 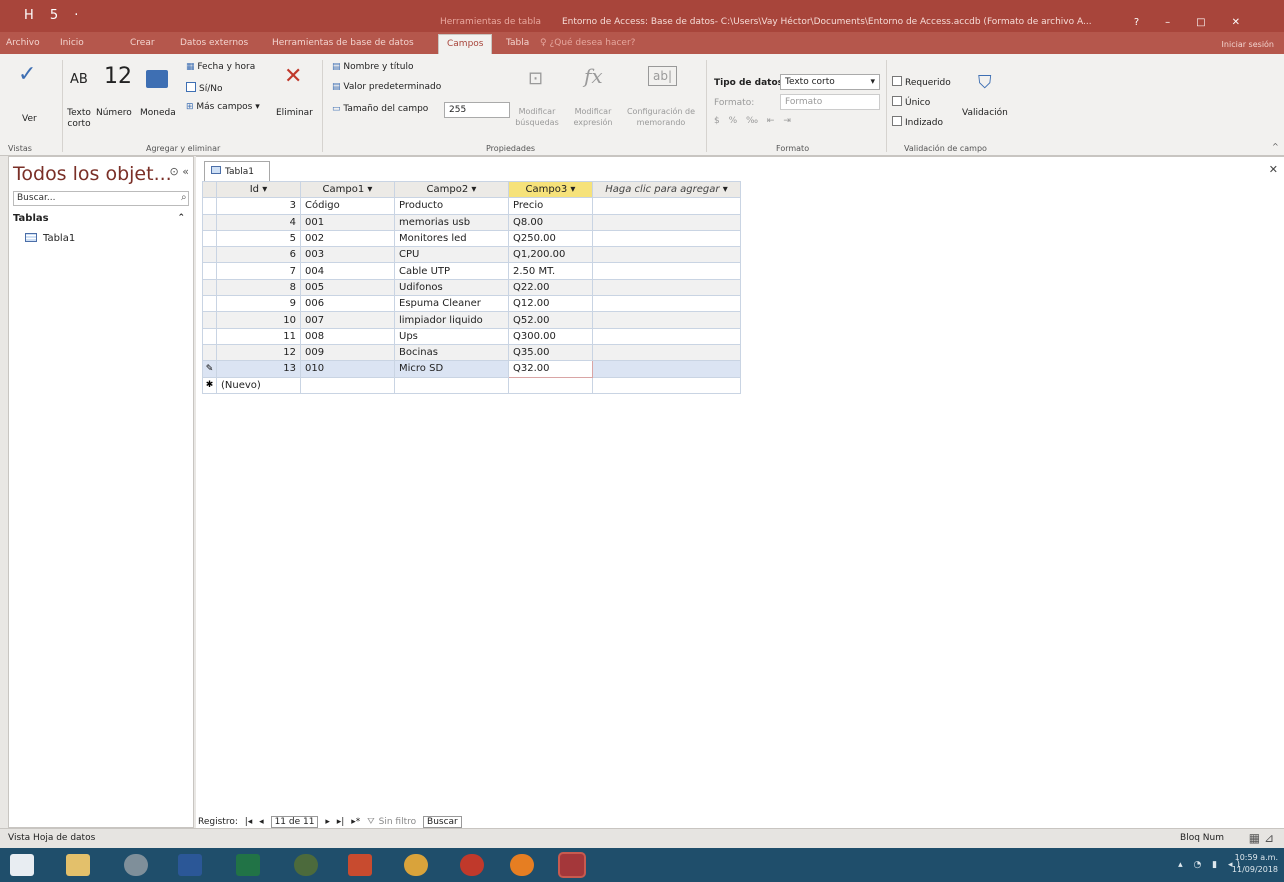 What do you see at coordinates (258, 271) in the screenshot?
I see `cell-id: 7` at bounding box center [258, 271].